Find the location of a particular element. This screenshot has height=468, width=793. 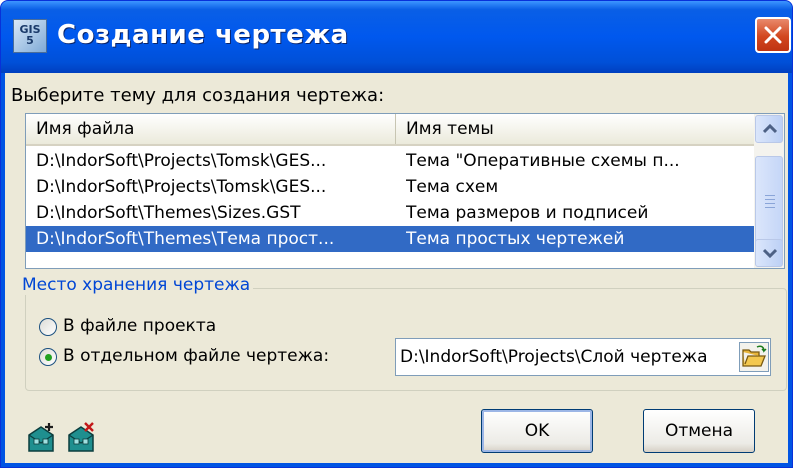

window-title: Создание чертежа is located at coordinates (203, 35).